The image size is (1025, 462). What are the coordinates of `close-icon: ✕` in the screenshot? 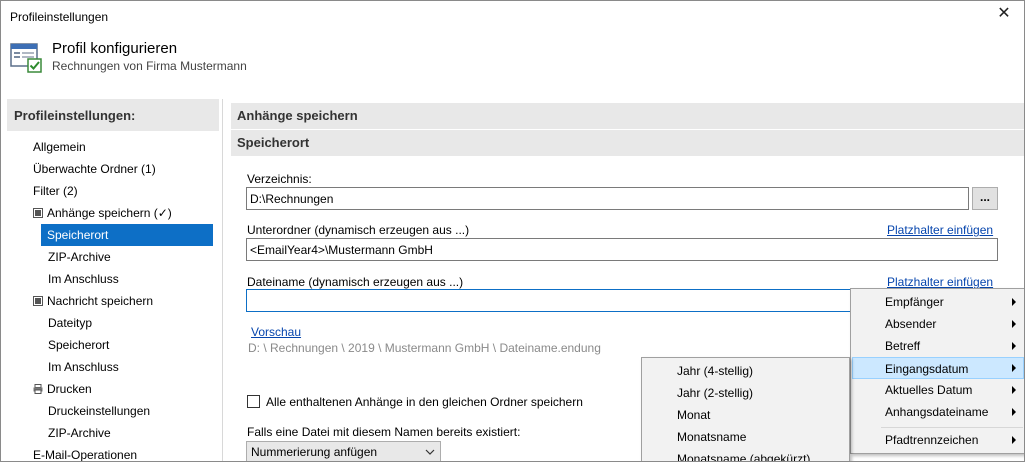 It's located at (1004, 14).